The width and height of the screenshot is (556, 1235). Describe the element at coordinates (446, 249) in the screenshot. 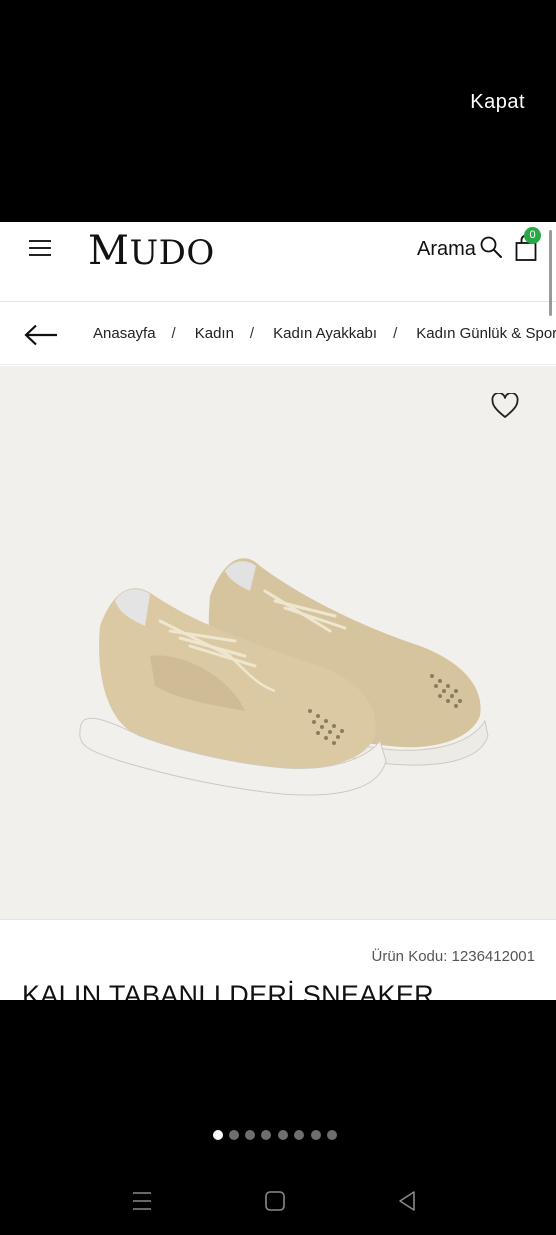

I see `search-label: Arama` at that location.